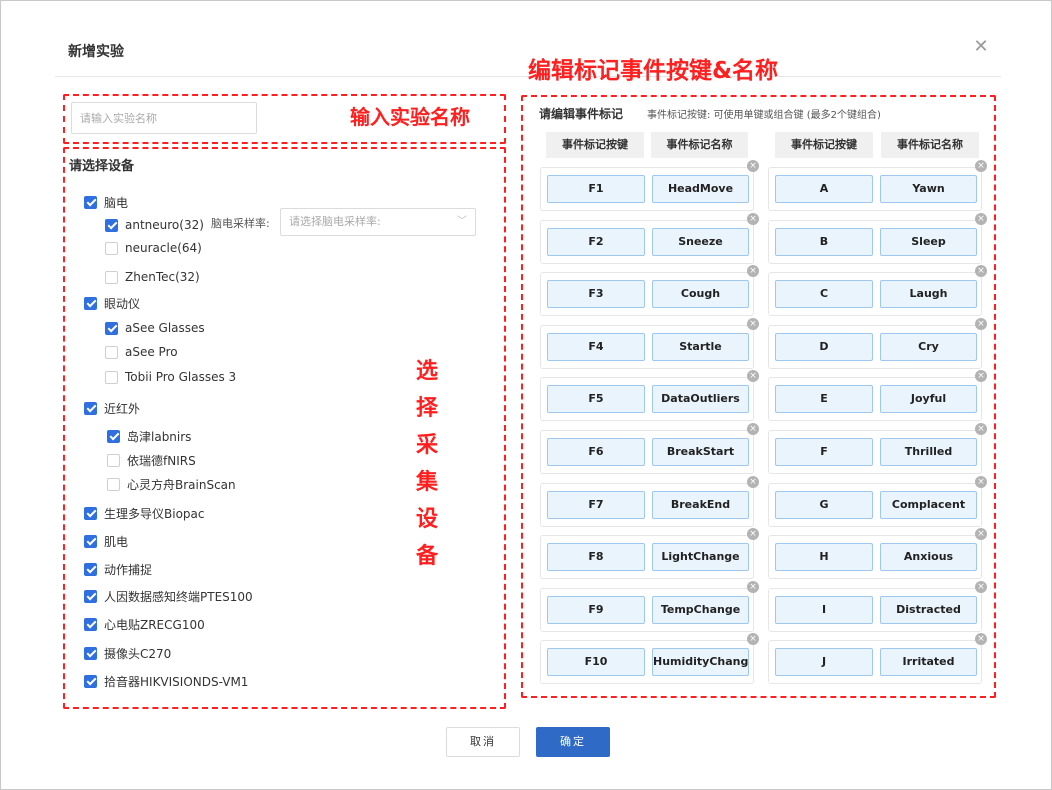 The image size is (1052, 790). I want to click on device-tobii: Tobii Pro Glasses 3, so click(170, 377).